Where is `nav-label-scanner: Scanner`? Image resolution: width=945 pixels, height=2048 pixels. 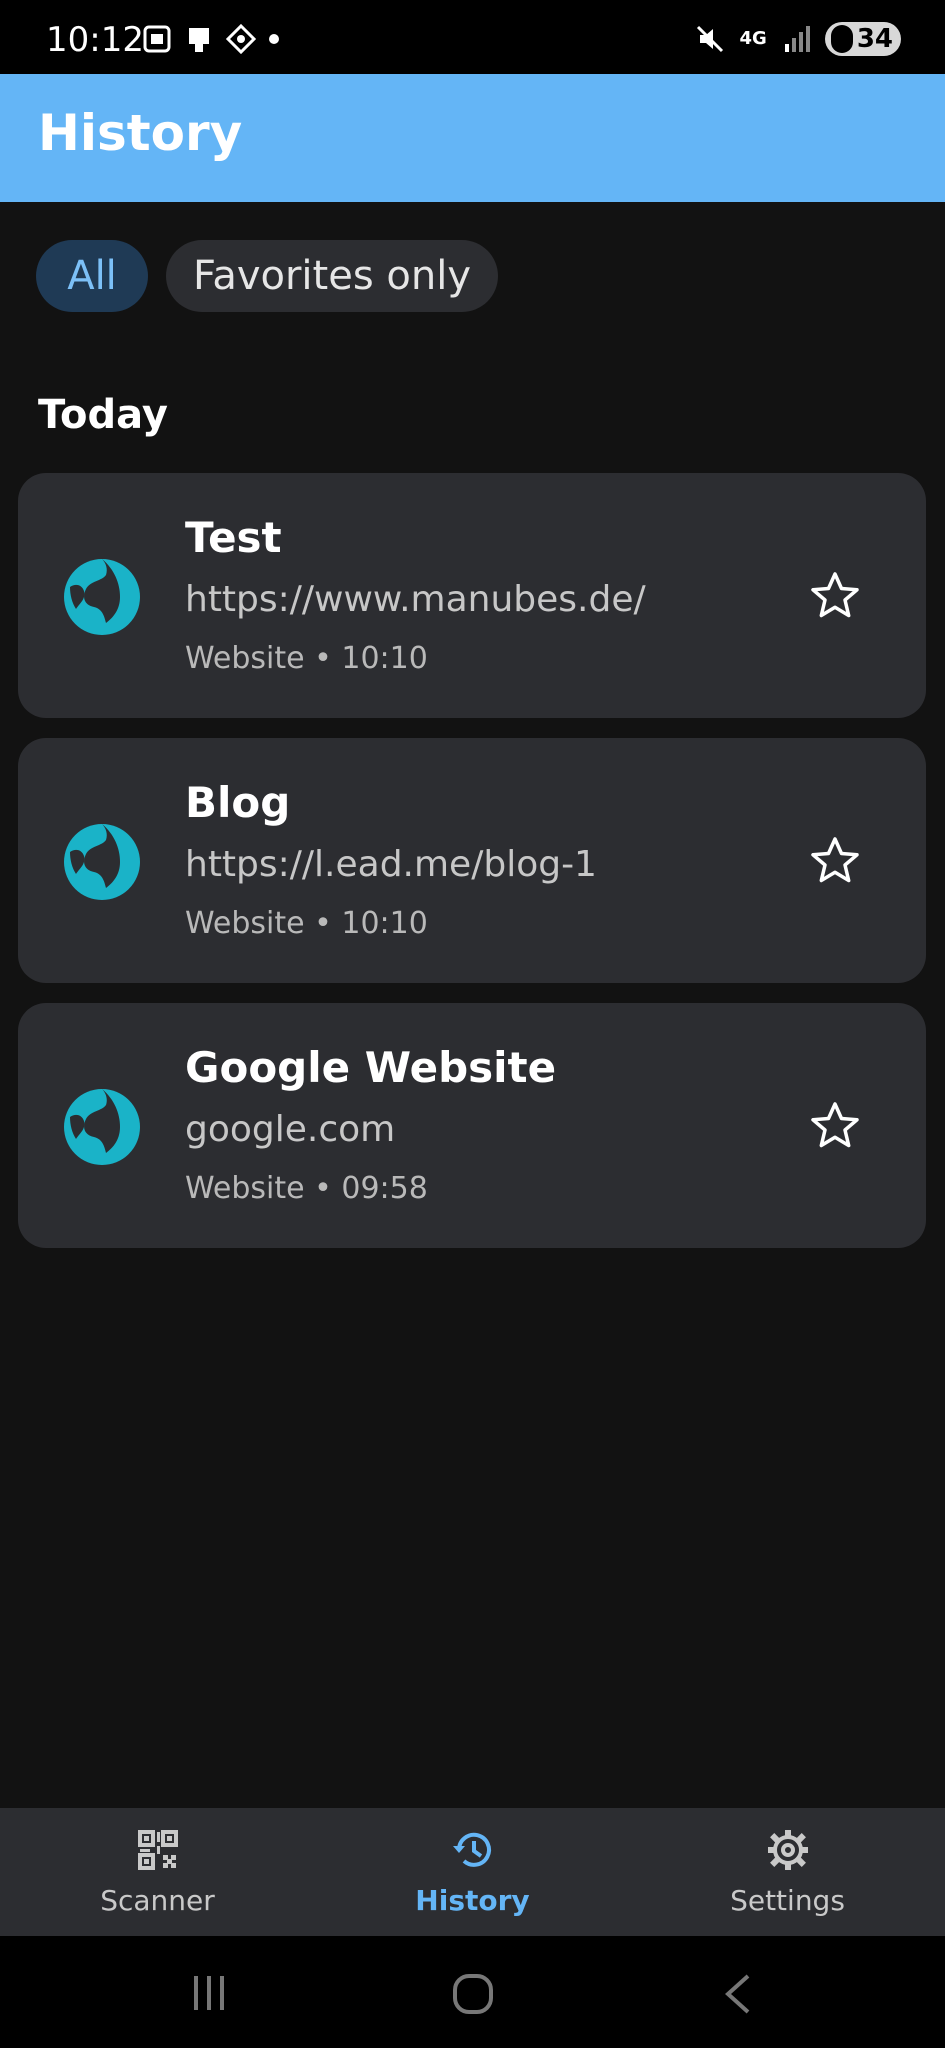 nav-label-scanner: Scanner is located at coordinates (157, 1900).